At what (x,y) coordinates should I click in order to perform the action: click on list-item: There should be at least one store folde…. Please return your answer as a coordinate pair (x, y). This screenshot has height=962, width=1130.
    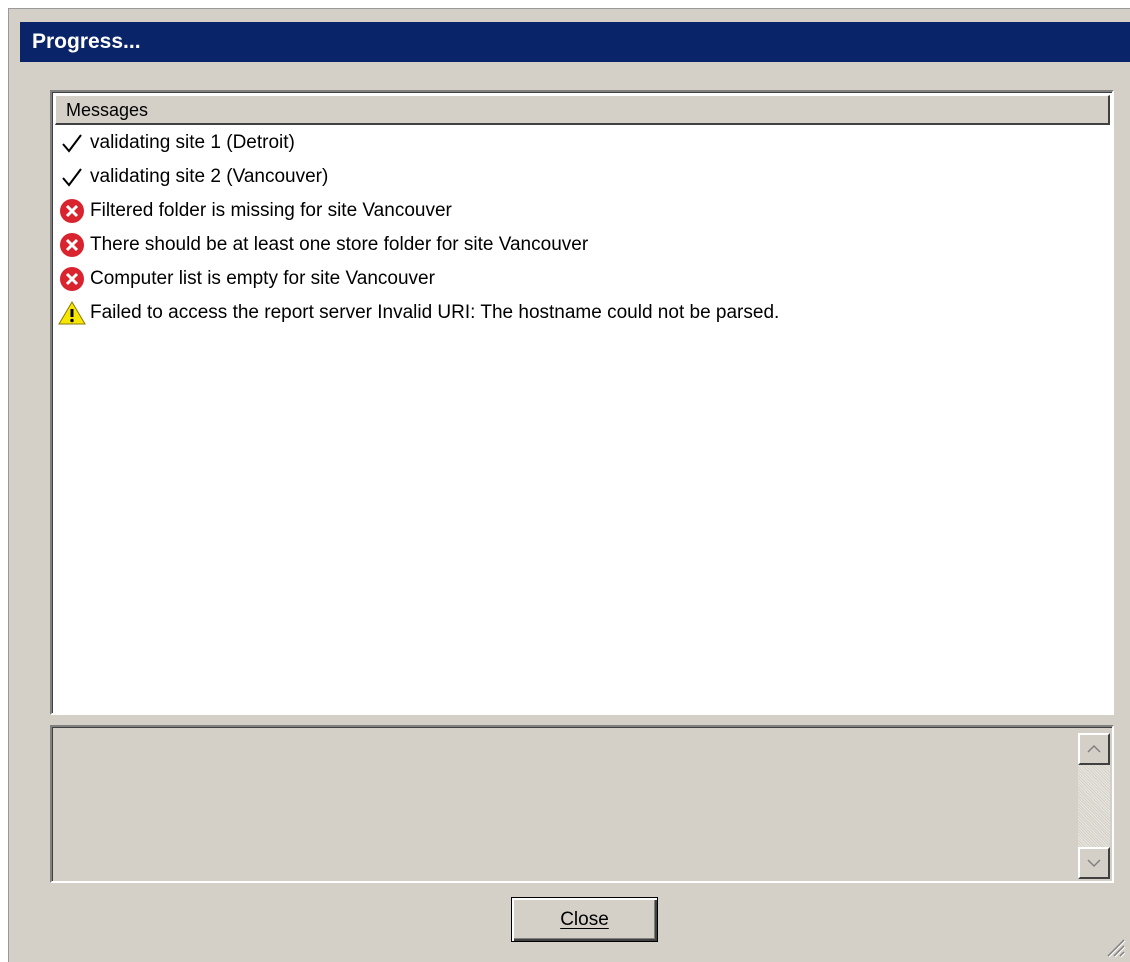
    Looking at the image, I should click on (583, 245).